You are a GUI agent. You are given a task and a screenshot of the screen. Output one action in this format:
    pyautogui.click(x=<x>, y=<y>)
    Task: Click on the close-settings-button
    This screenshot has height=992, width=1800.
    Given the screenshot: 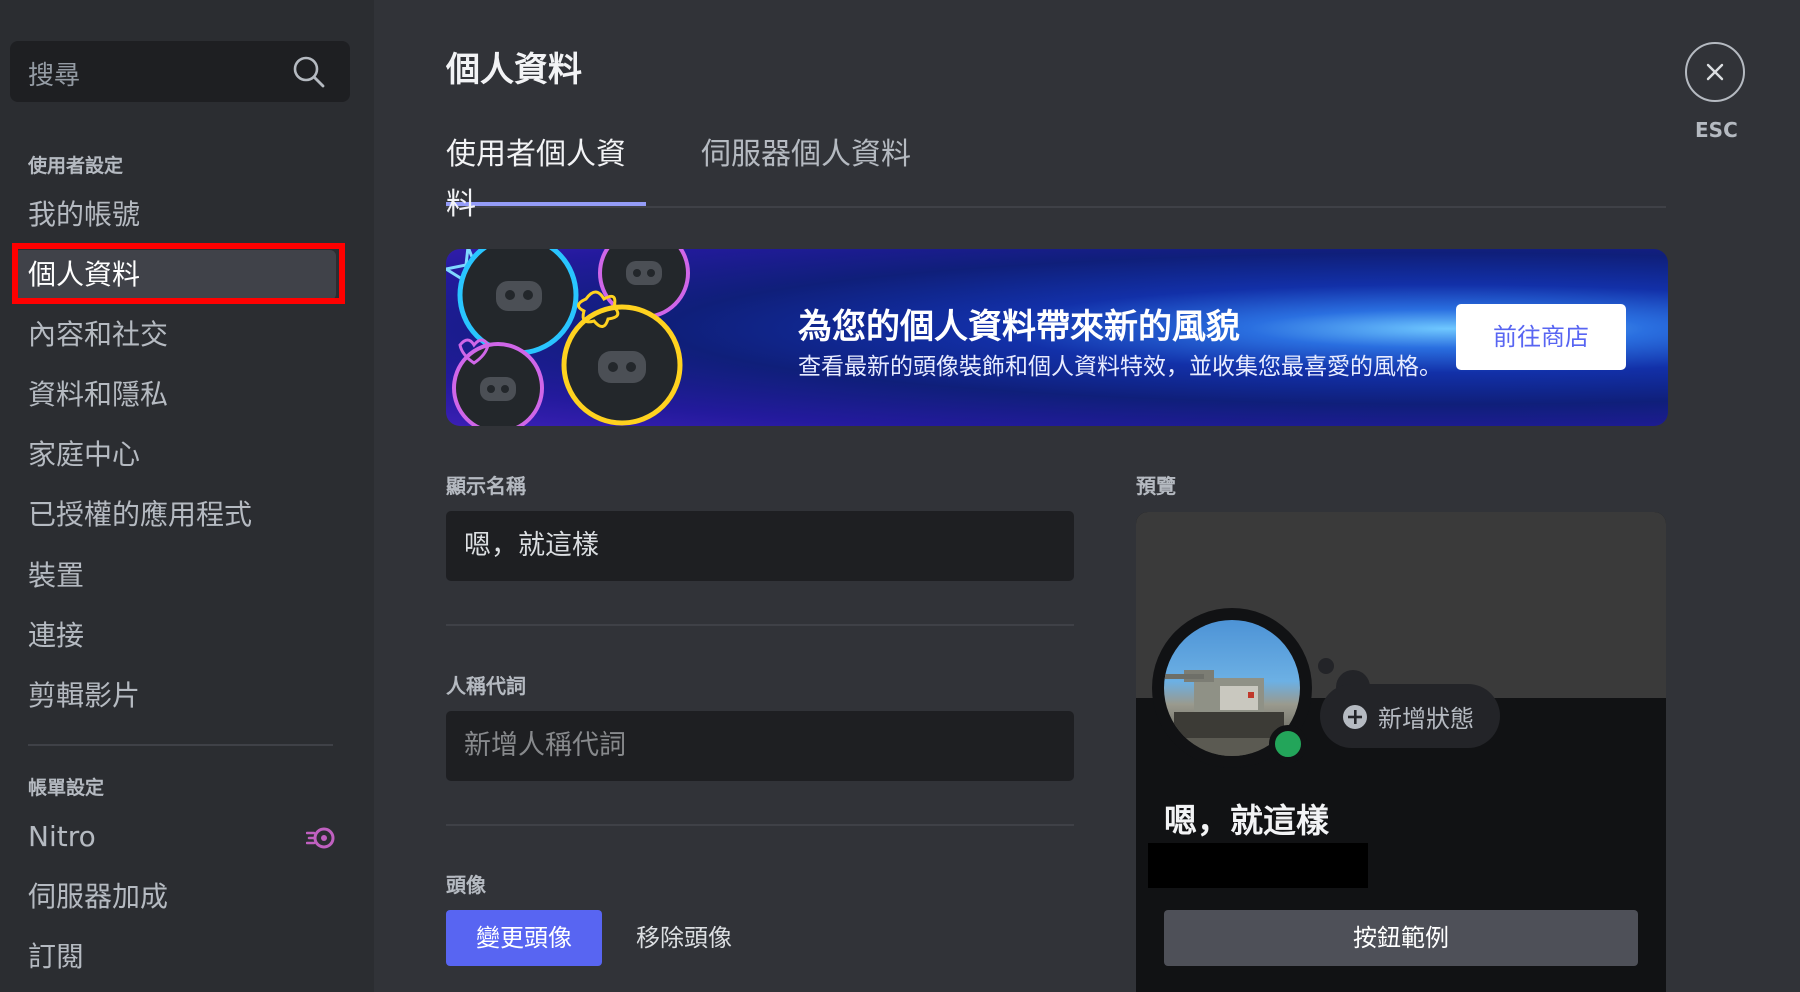 What is the action you would take?
    pyautogui.click(x=1715, y=72)
    